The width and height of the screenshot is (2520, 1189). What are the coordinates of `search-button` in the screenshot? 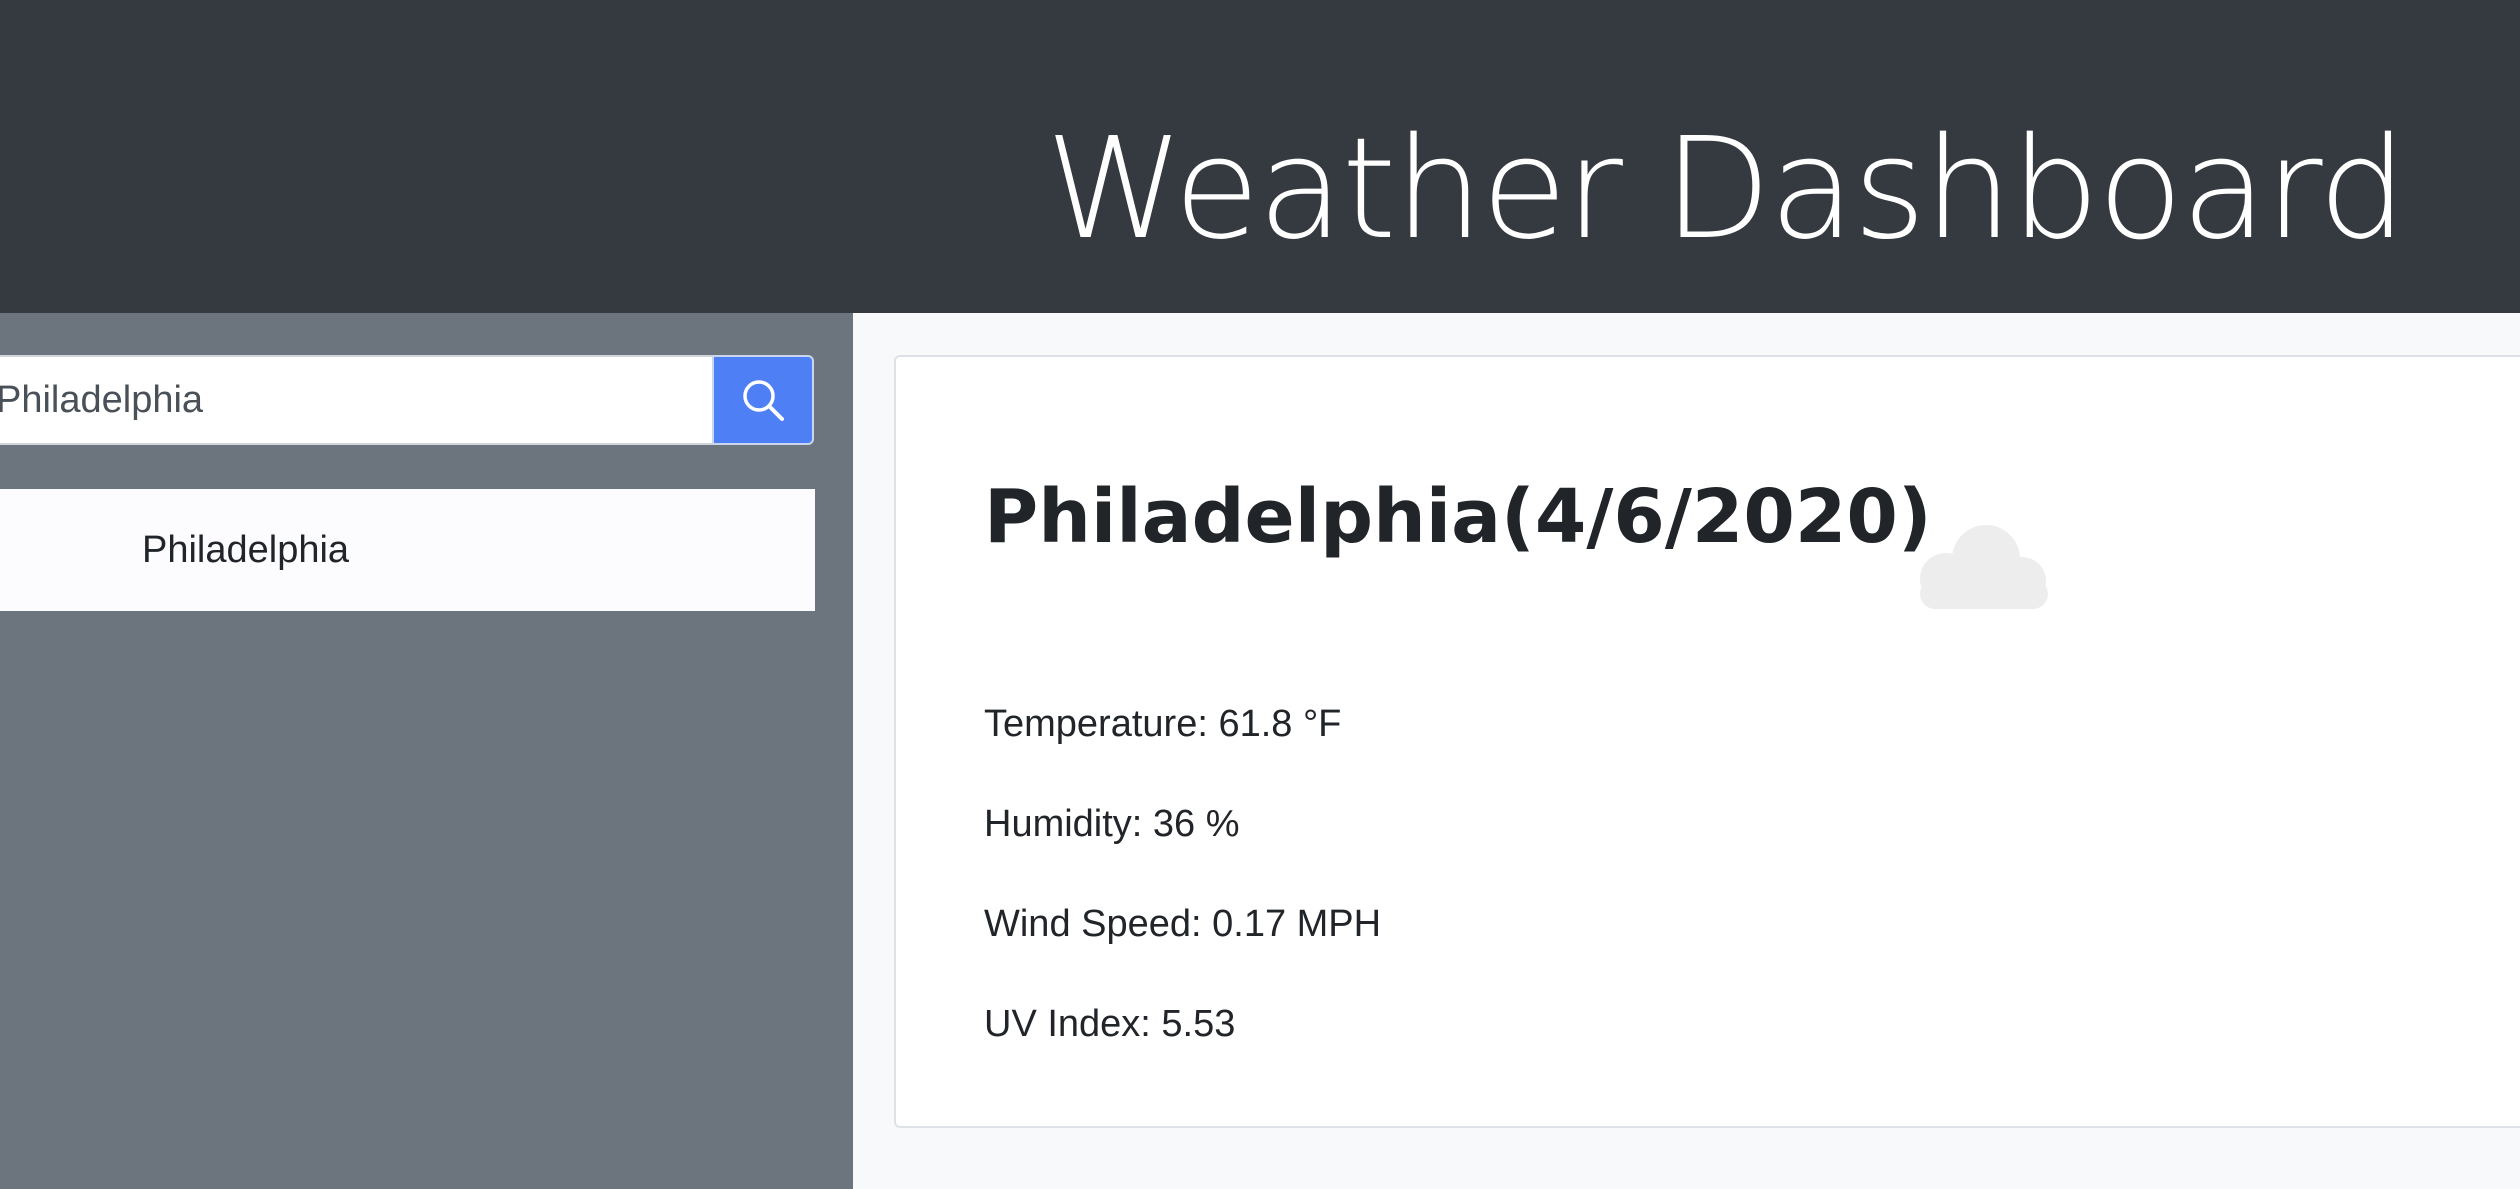 It's located at (763, 400).